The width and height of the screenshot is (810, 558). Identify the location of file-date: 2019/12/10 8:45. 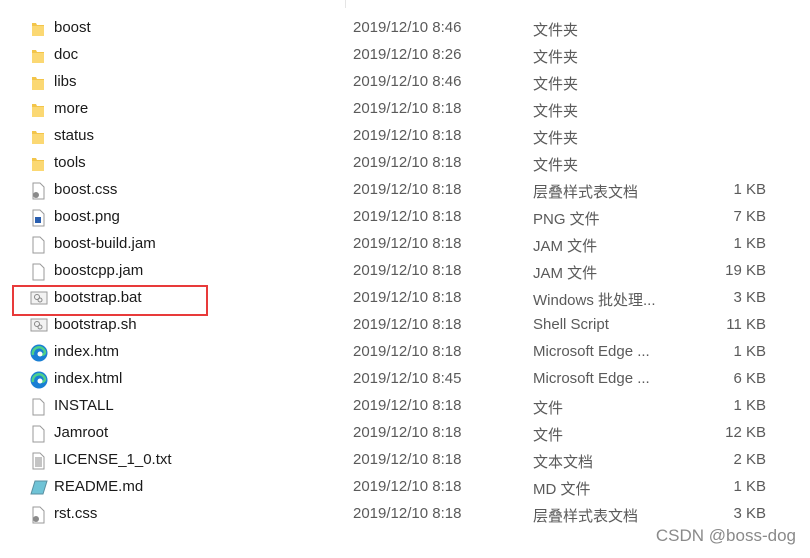
(407, 378).